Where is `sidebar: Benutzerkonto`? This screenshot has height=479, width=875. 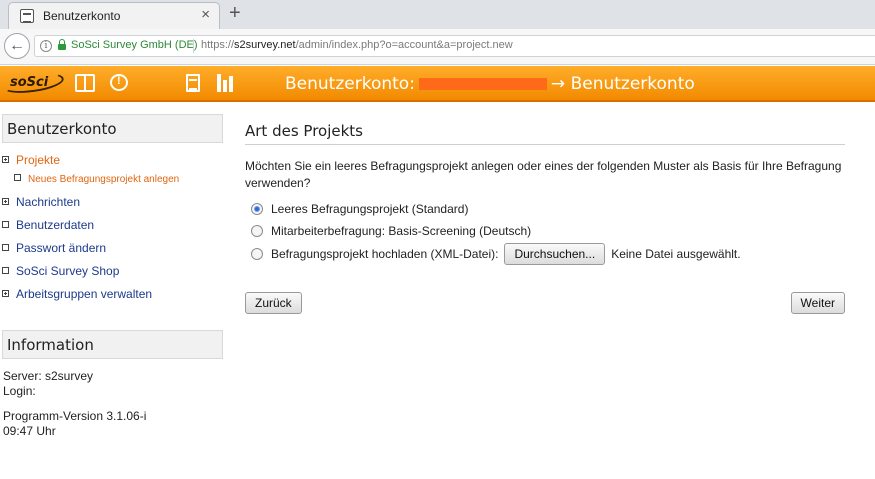
sidebar: Benutzerkonto is located at coordinates (112, 128).